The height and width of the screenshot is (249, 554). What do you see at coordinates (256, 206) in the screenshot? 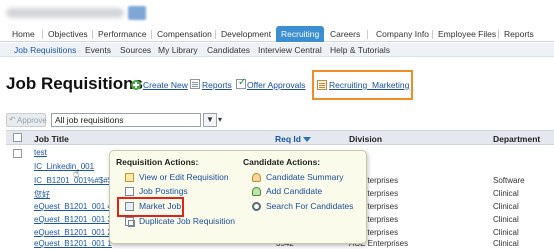
I see `search-icon` at bounding box center [256, 206].